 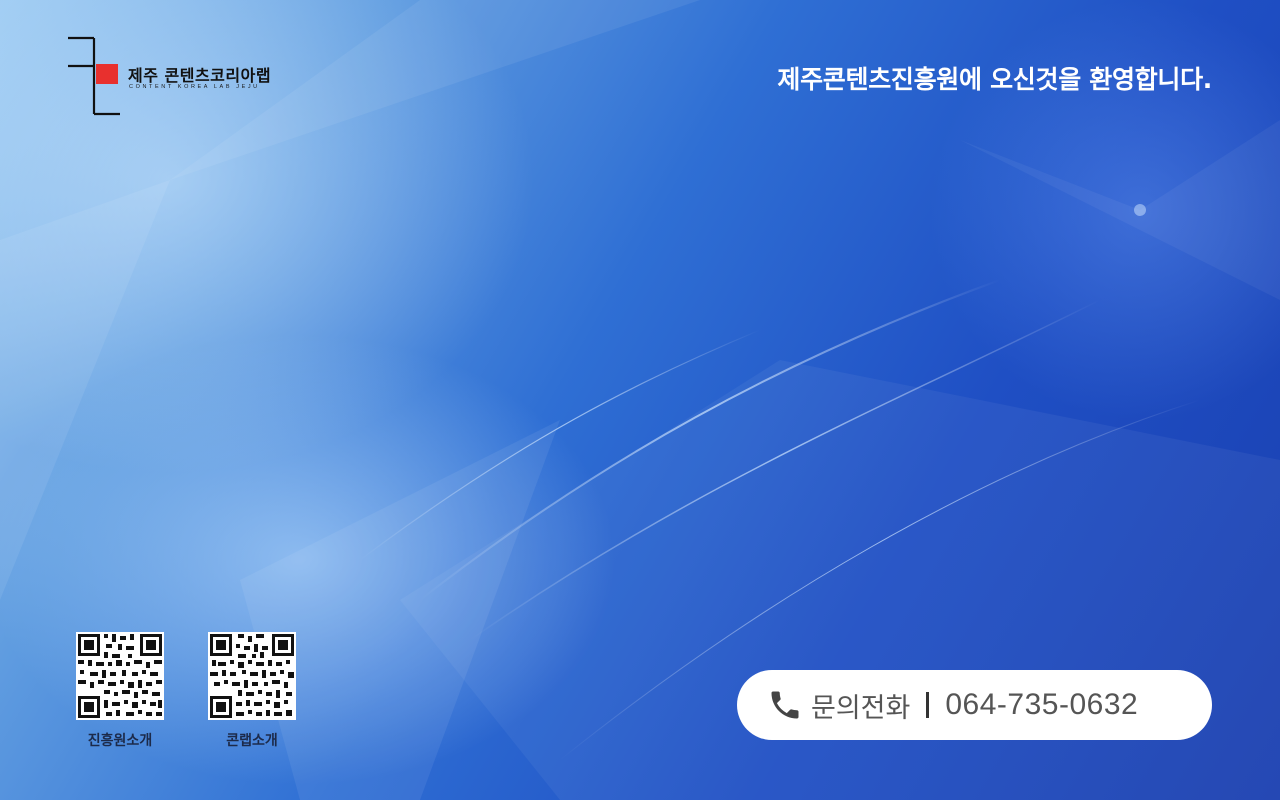 I want to click on contact-phone-number: 064-735-0632, so click(x=1041, y=705).